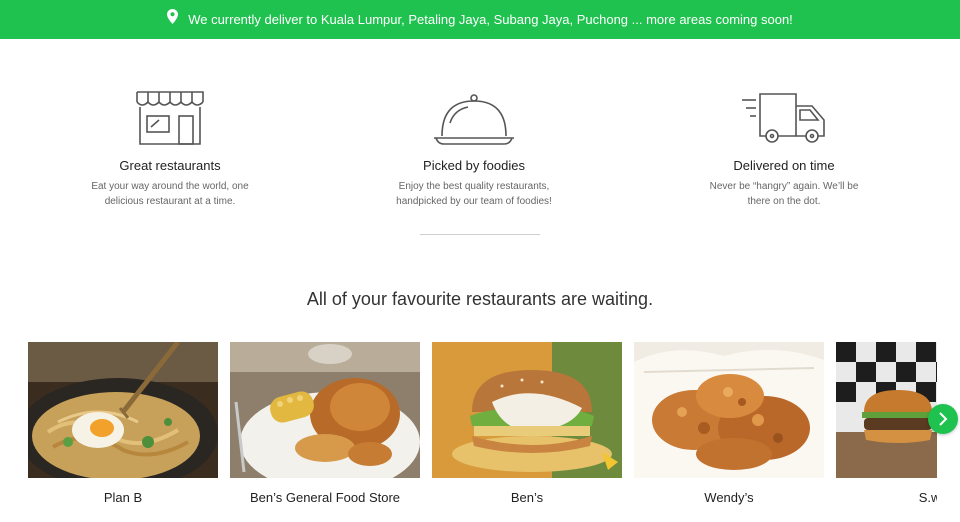  Describe the element at coordinates (474, 201) in the screenshot. I see `feature-description-line: handpicked by our team of foodies!` at that location.